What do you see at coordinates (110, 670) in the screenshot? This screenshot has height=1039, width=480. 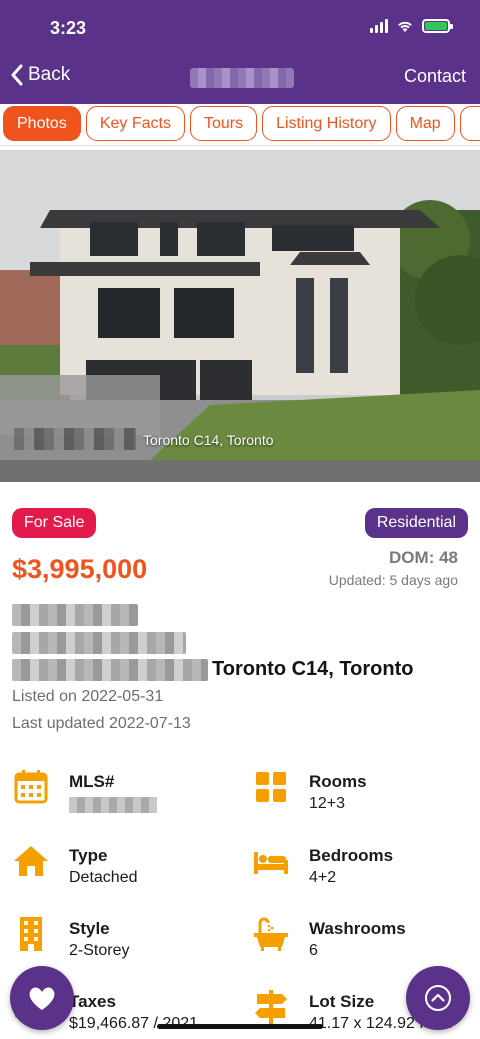 I see `address-line-3-redacted` at bounding box center [110, 670].